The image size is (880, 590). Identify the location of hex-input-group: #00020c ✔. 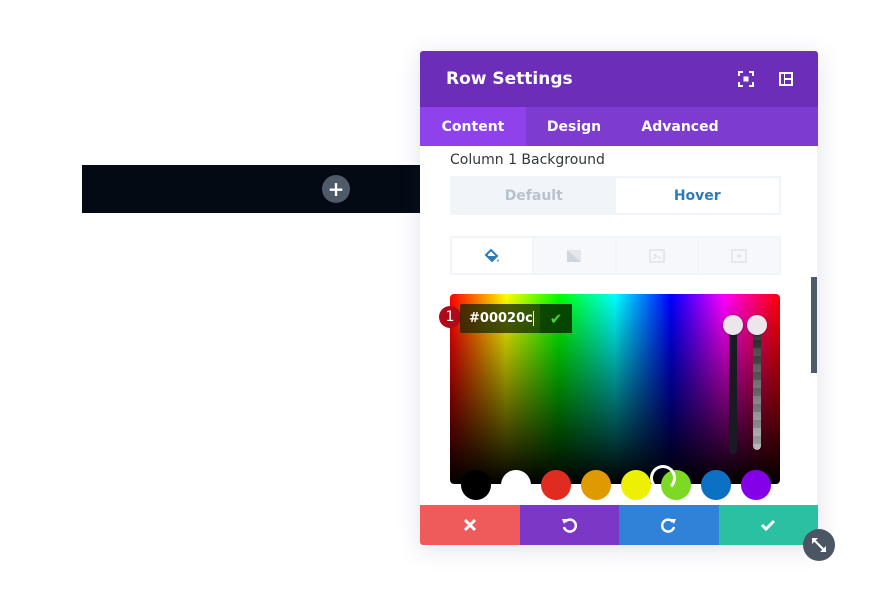
(516, 318).